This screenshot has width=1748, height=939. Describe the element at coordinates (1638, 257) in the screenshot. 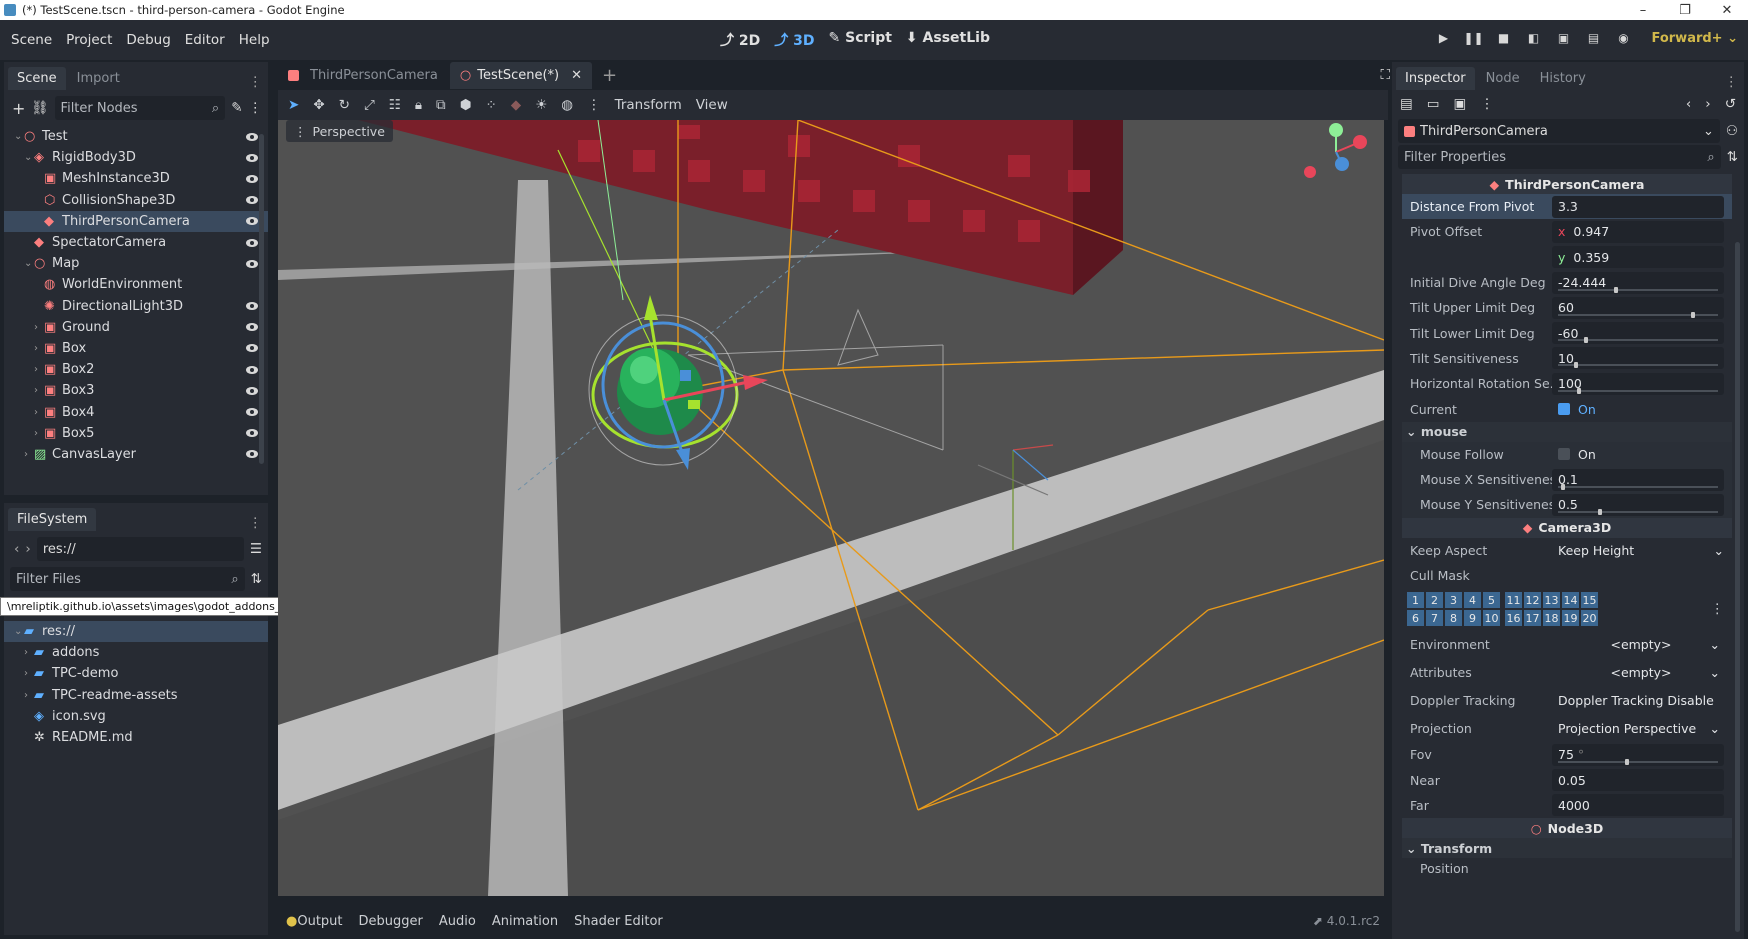

I see `pivot-offset-y: y 0.359` at that location.